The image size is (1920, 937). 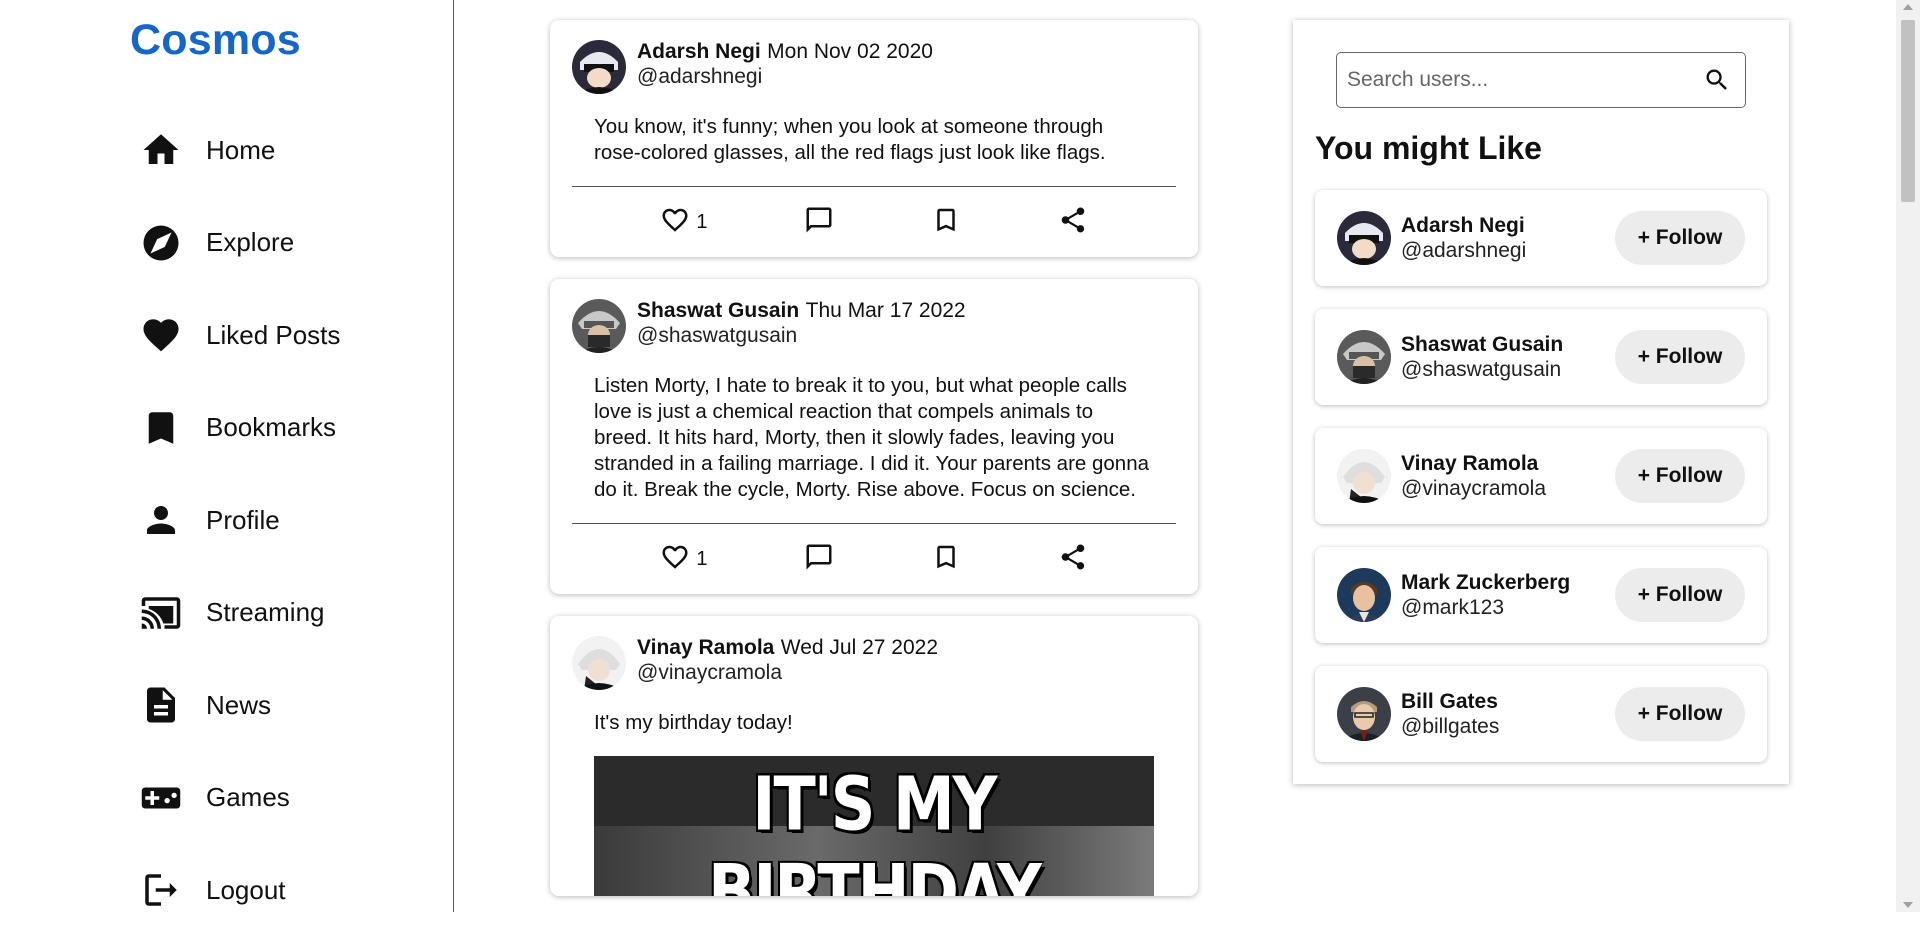 What do you see at coordinates (1908, 7) in the screenshot?
I see `scroll-up-arrow-icon` at bounding box center [1908, 7].